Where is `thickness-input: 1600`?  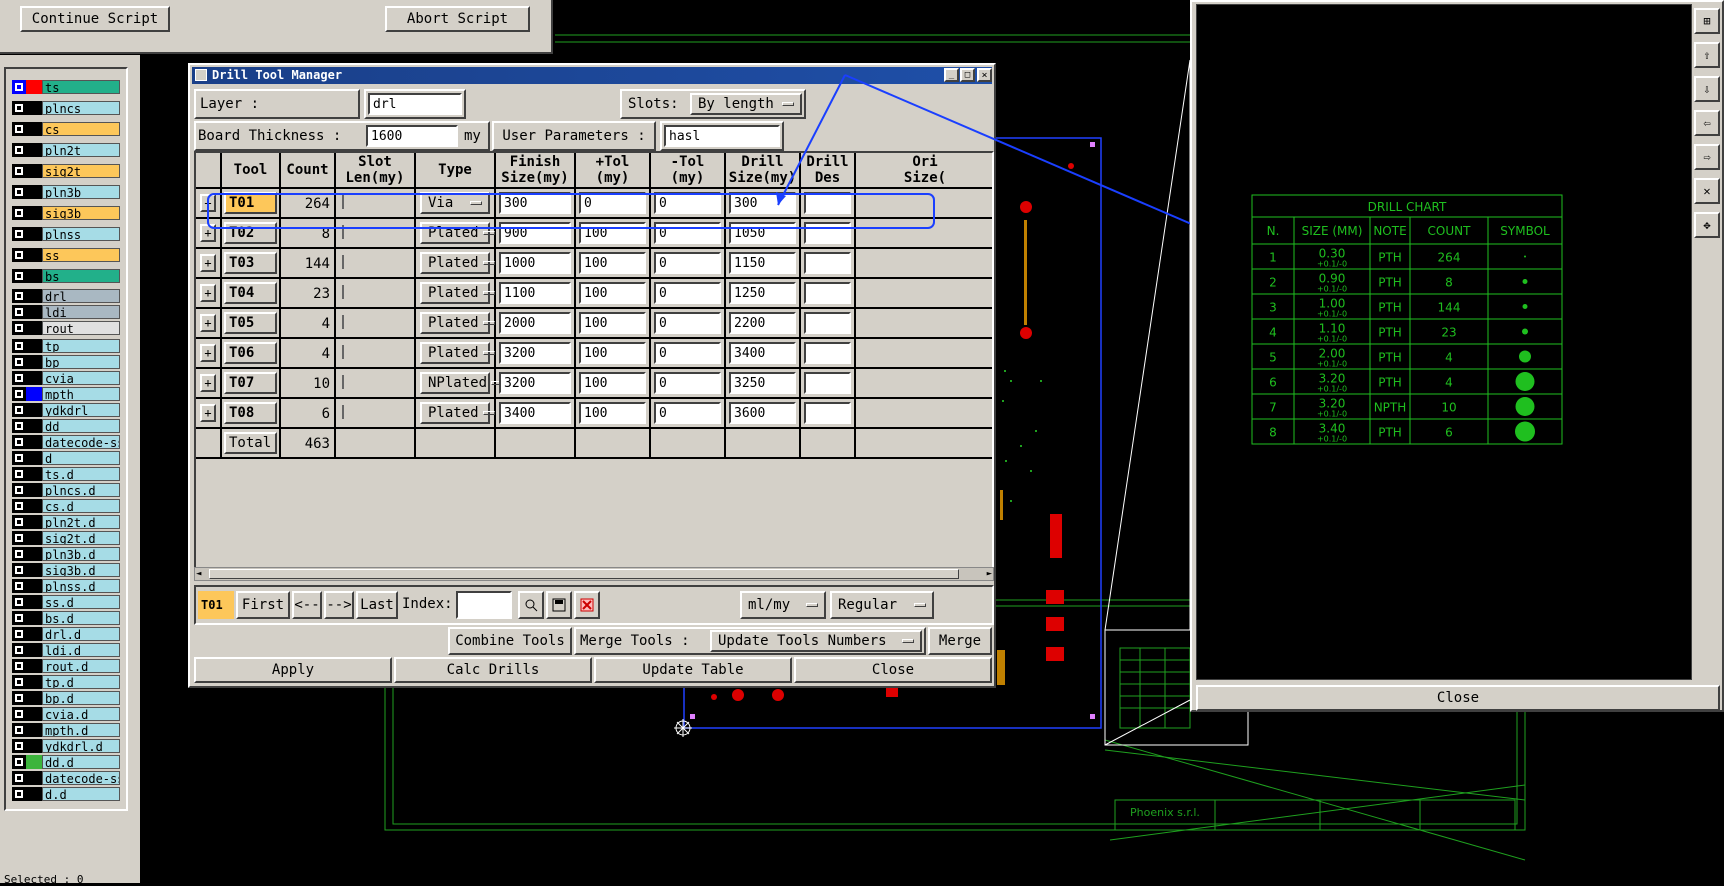 thickness-input: 1600 is located at coordinates (412, 136).